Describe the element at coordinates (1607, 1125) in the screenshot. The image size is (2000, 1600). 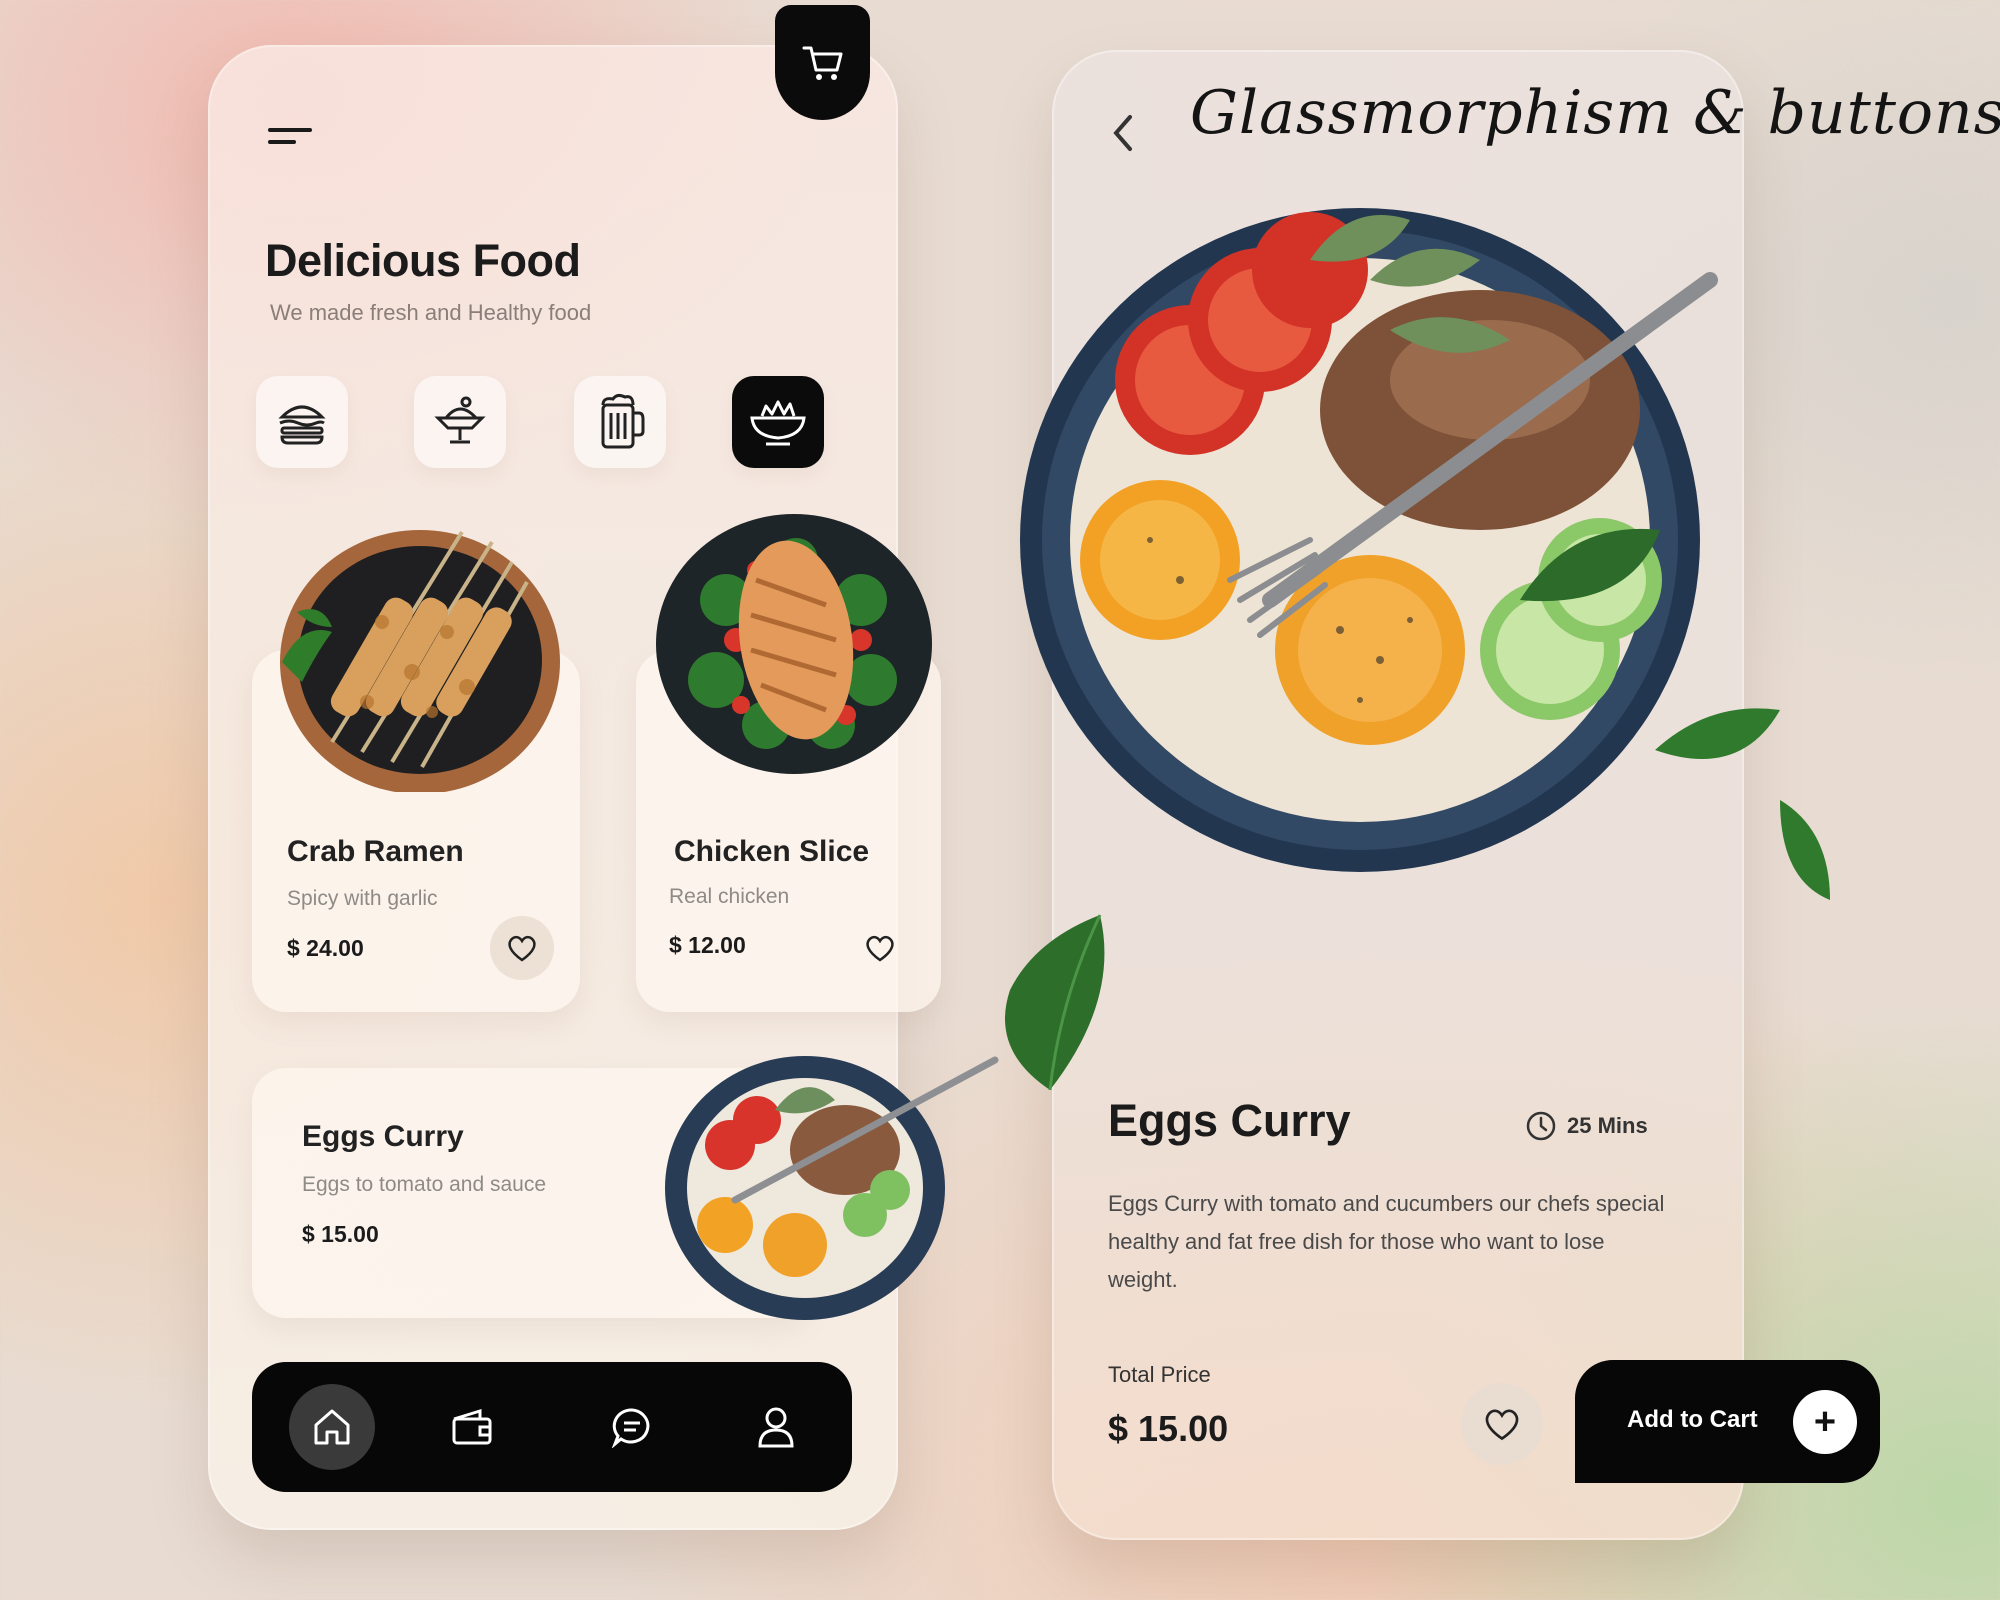
I see `prep-time-text: 25 Mins` at that location.